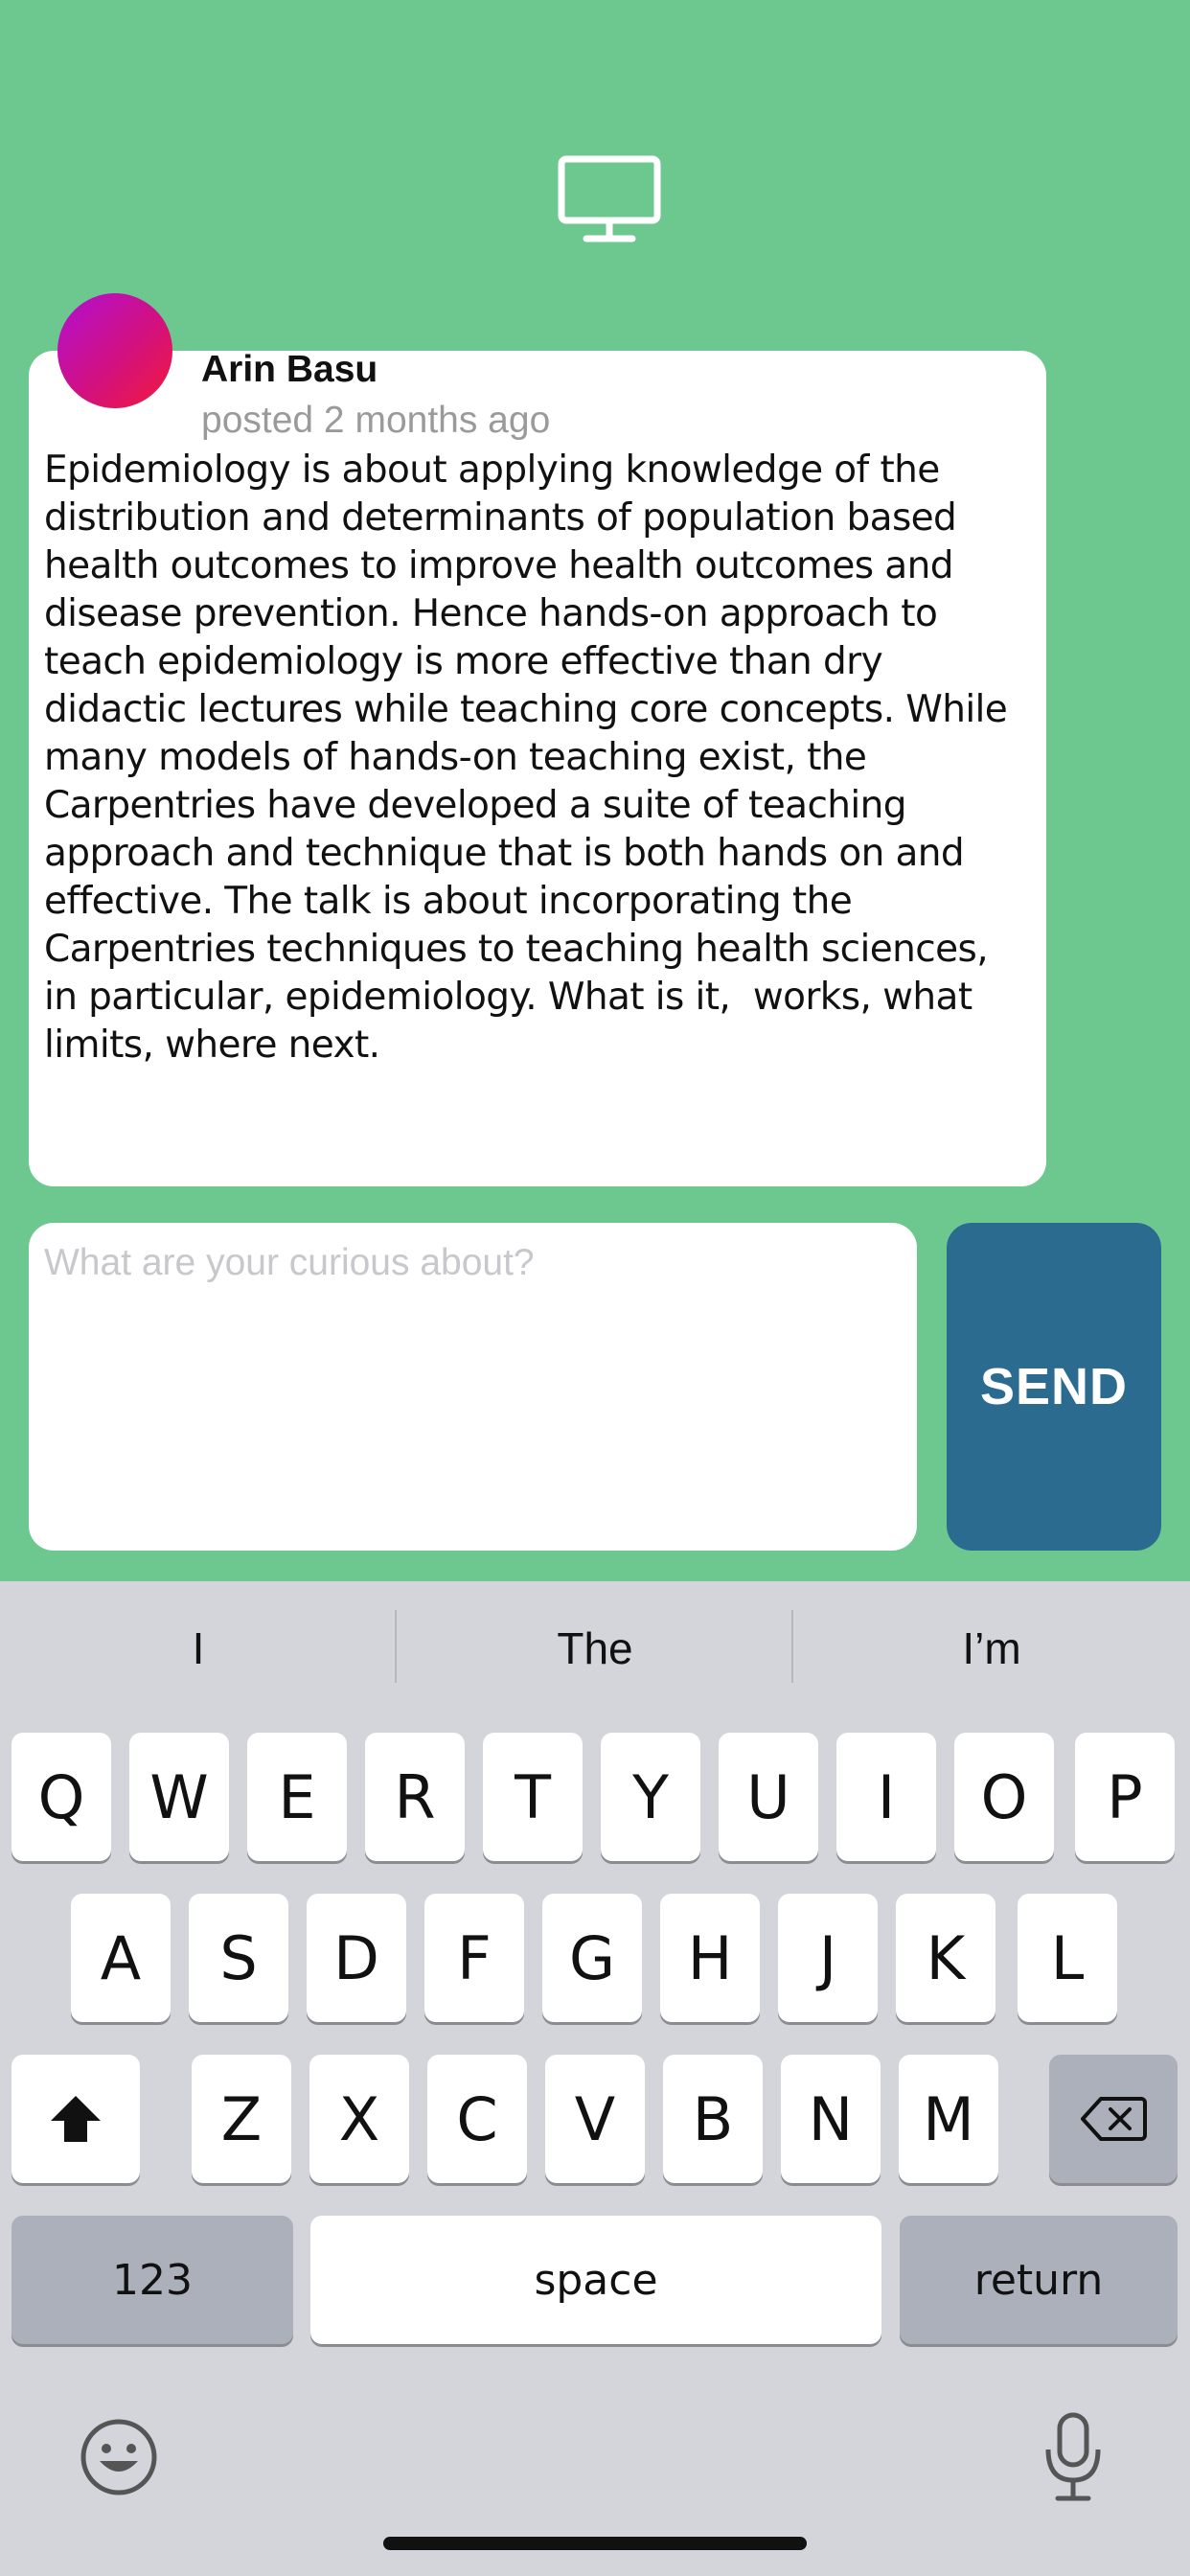 Image resolution: width=1190 pixels, height=2576 pixels. I want to click on key-i: I, so click(886, 1797).